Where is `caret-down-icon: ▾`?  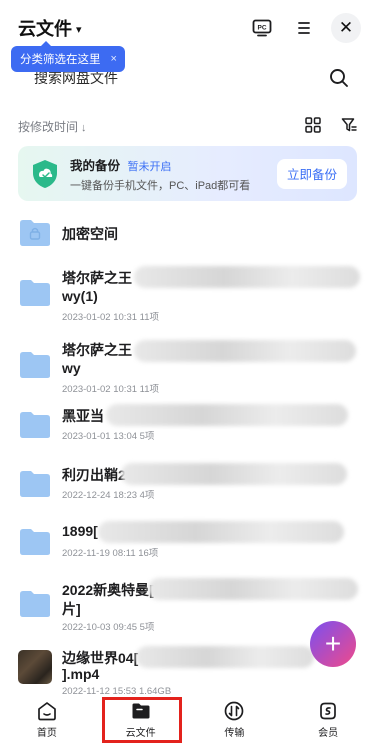
caret-down-icon: ▾ is located at coordinates (79, 29).